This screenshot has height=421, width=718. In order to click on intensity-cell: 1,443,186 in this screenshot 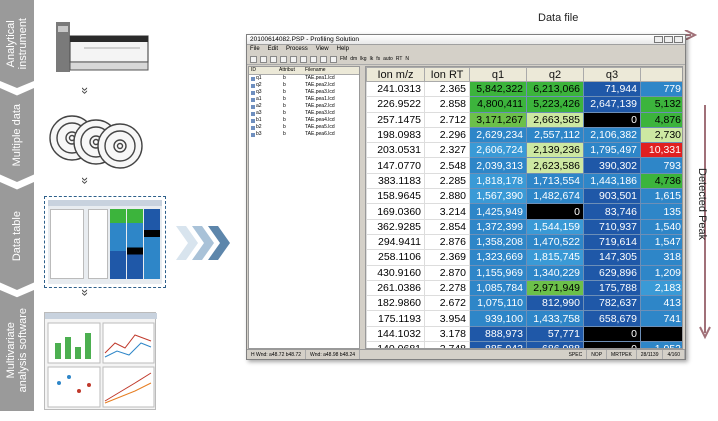, I will do `click(612, 181)`.